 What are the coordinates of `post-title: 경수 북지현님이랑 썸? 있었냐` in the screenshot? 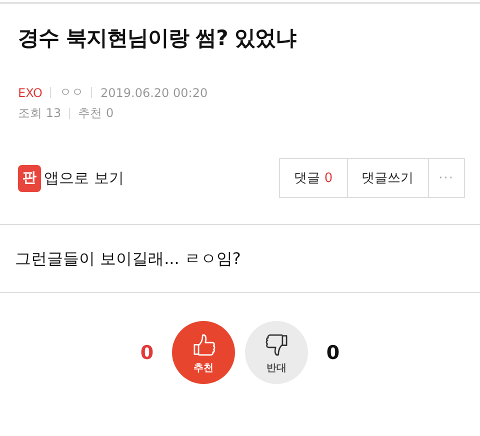 It's located at (158, 38).